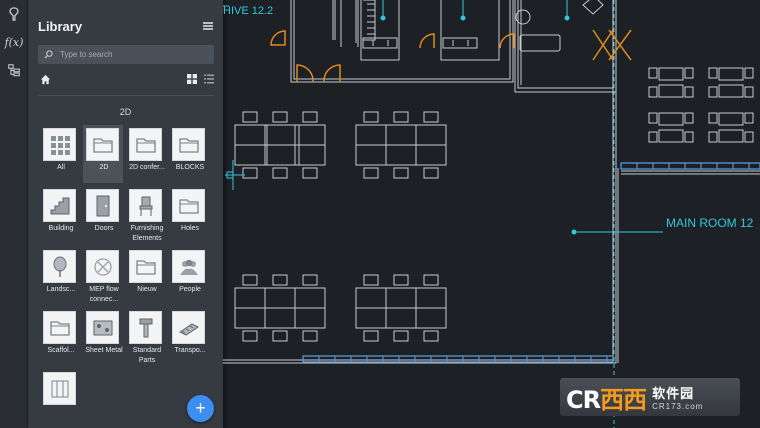  I want to click on library-tile-furnishing: Furnishing Elements, so click(146, 215).